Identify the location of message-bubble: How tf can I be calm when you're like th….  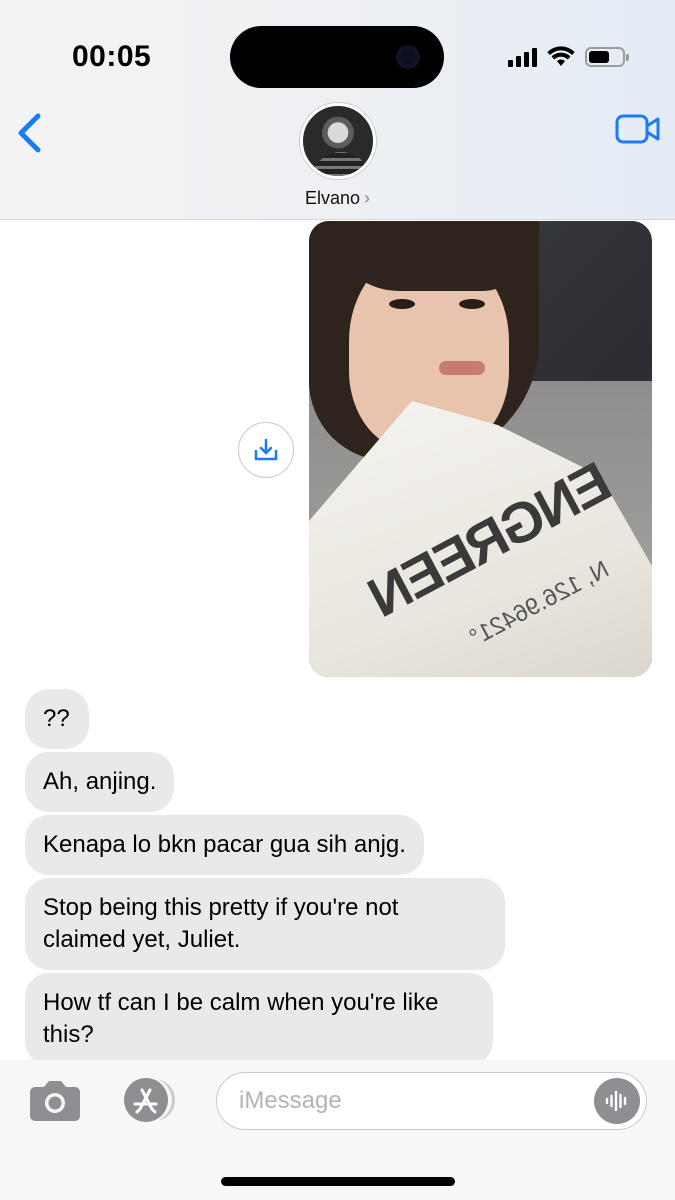
(259, 1019).